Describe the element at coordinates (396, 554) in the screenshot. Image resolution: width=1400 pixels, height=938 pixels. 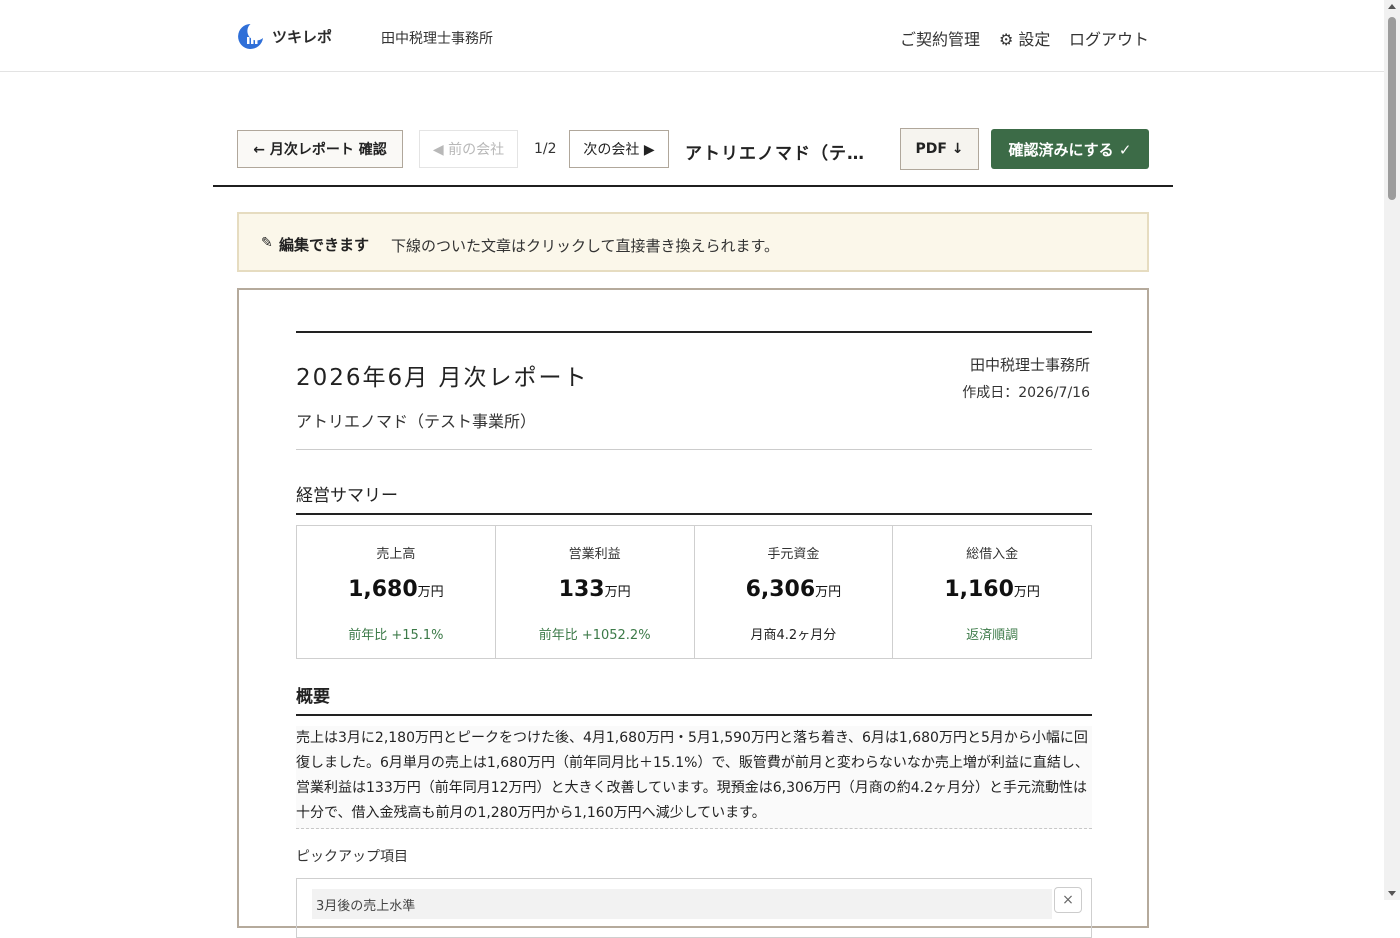
I see `kpi-label: 売上高` at that location.